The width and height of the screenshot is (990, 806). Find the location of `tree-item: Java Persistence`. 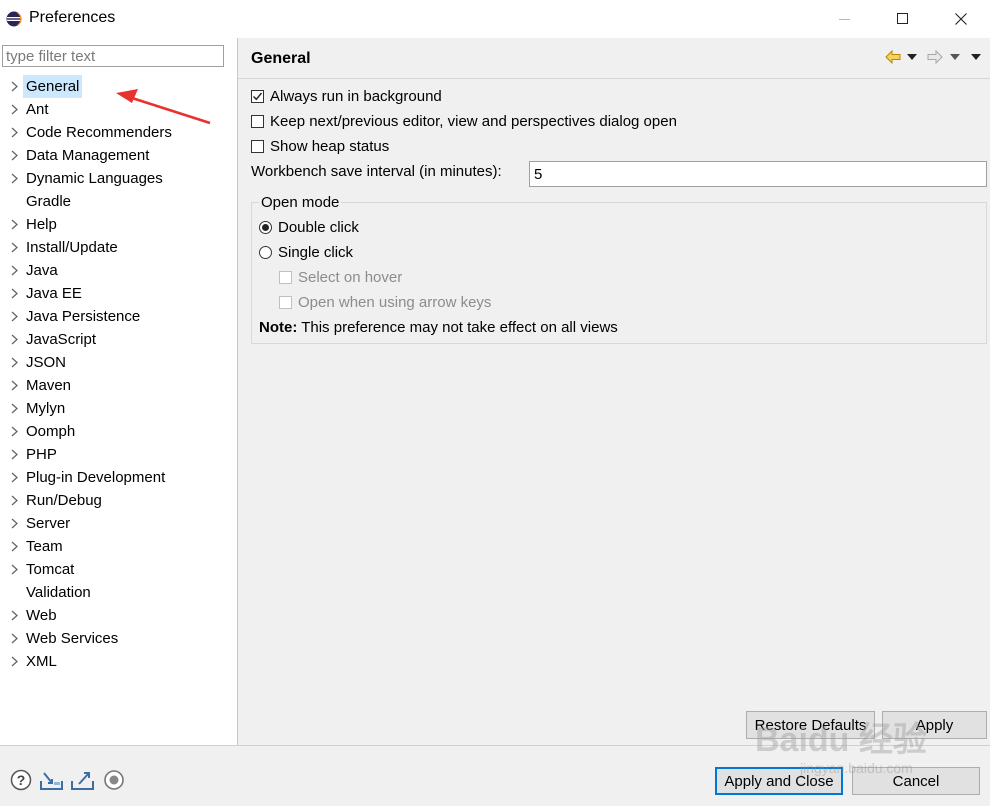

tree-item: Java Persistence is located at coordinates (118, 316).